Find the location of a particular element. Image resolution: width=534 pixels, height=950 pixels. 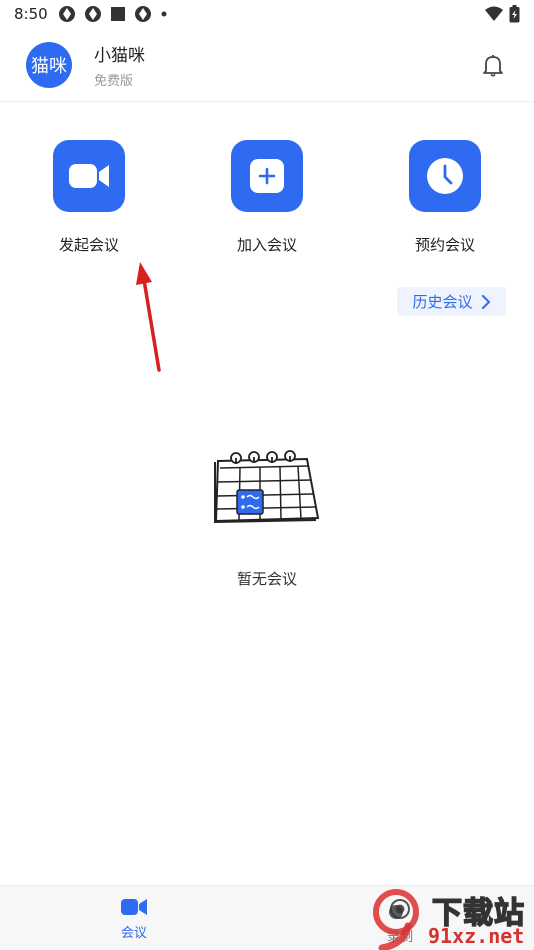

system-icons is located at coordinates (502, 14).